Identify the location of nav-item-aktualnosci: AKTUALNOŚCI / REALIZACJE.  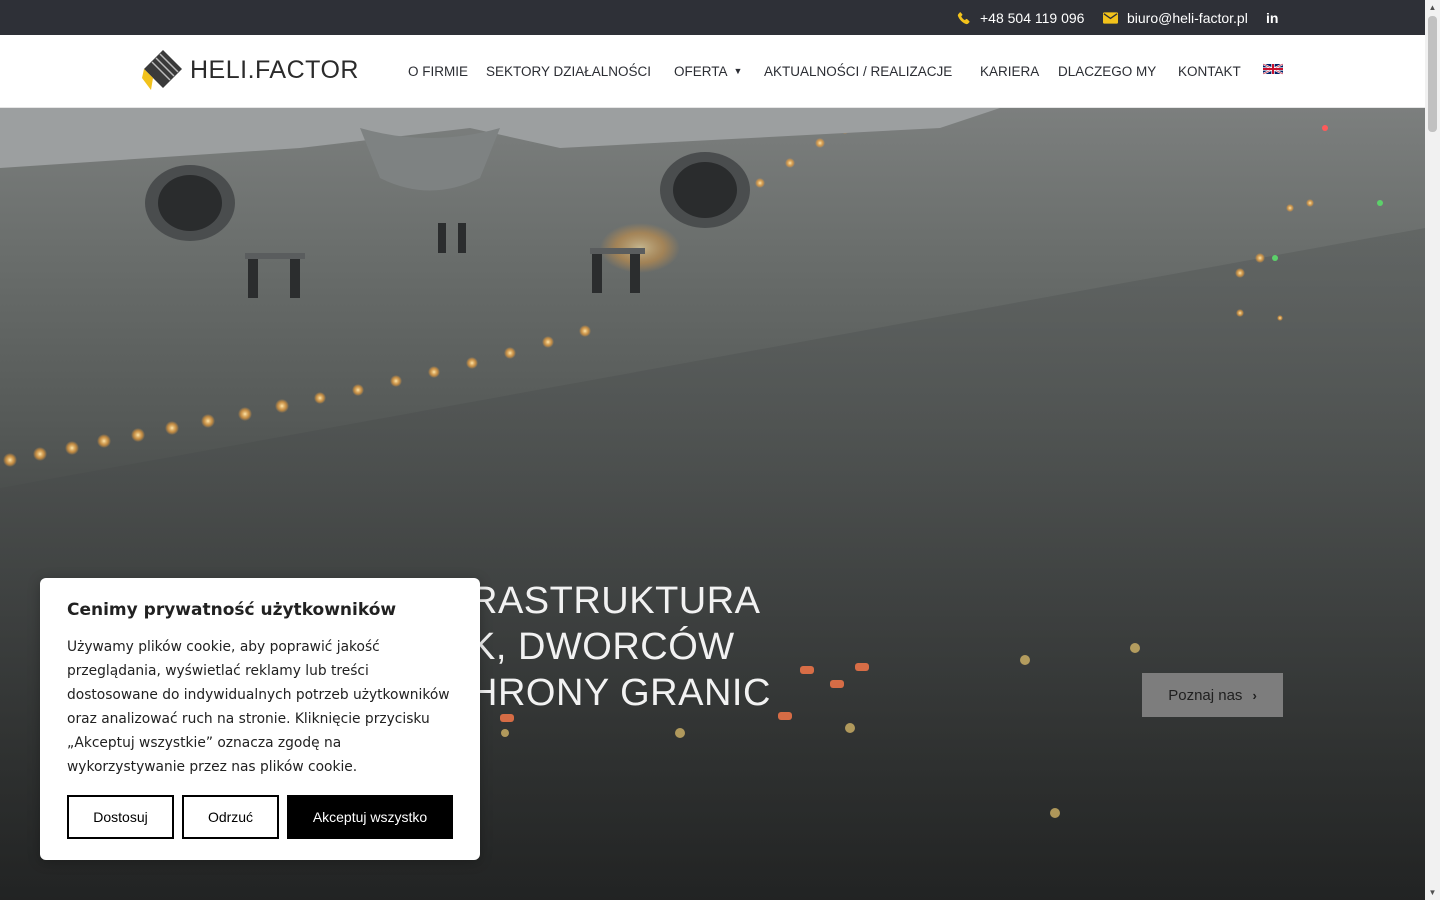
(858, 71).